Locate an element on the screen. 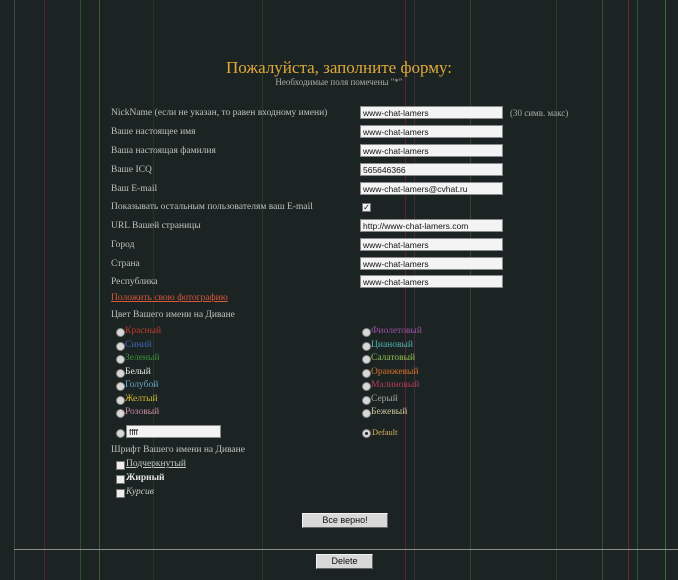 This screenshot has width=678, height=580. url-field is located at coordinates (431, 225).